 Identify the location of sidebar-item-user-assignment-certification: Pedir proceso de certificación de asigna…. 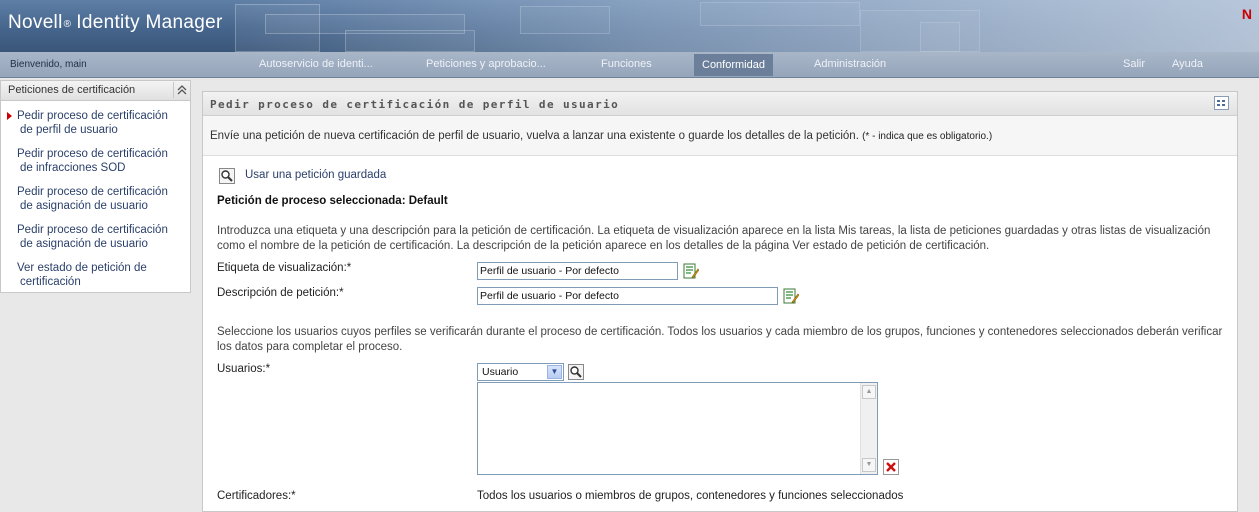
(95, 199).